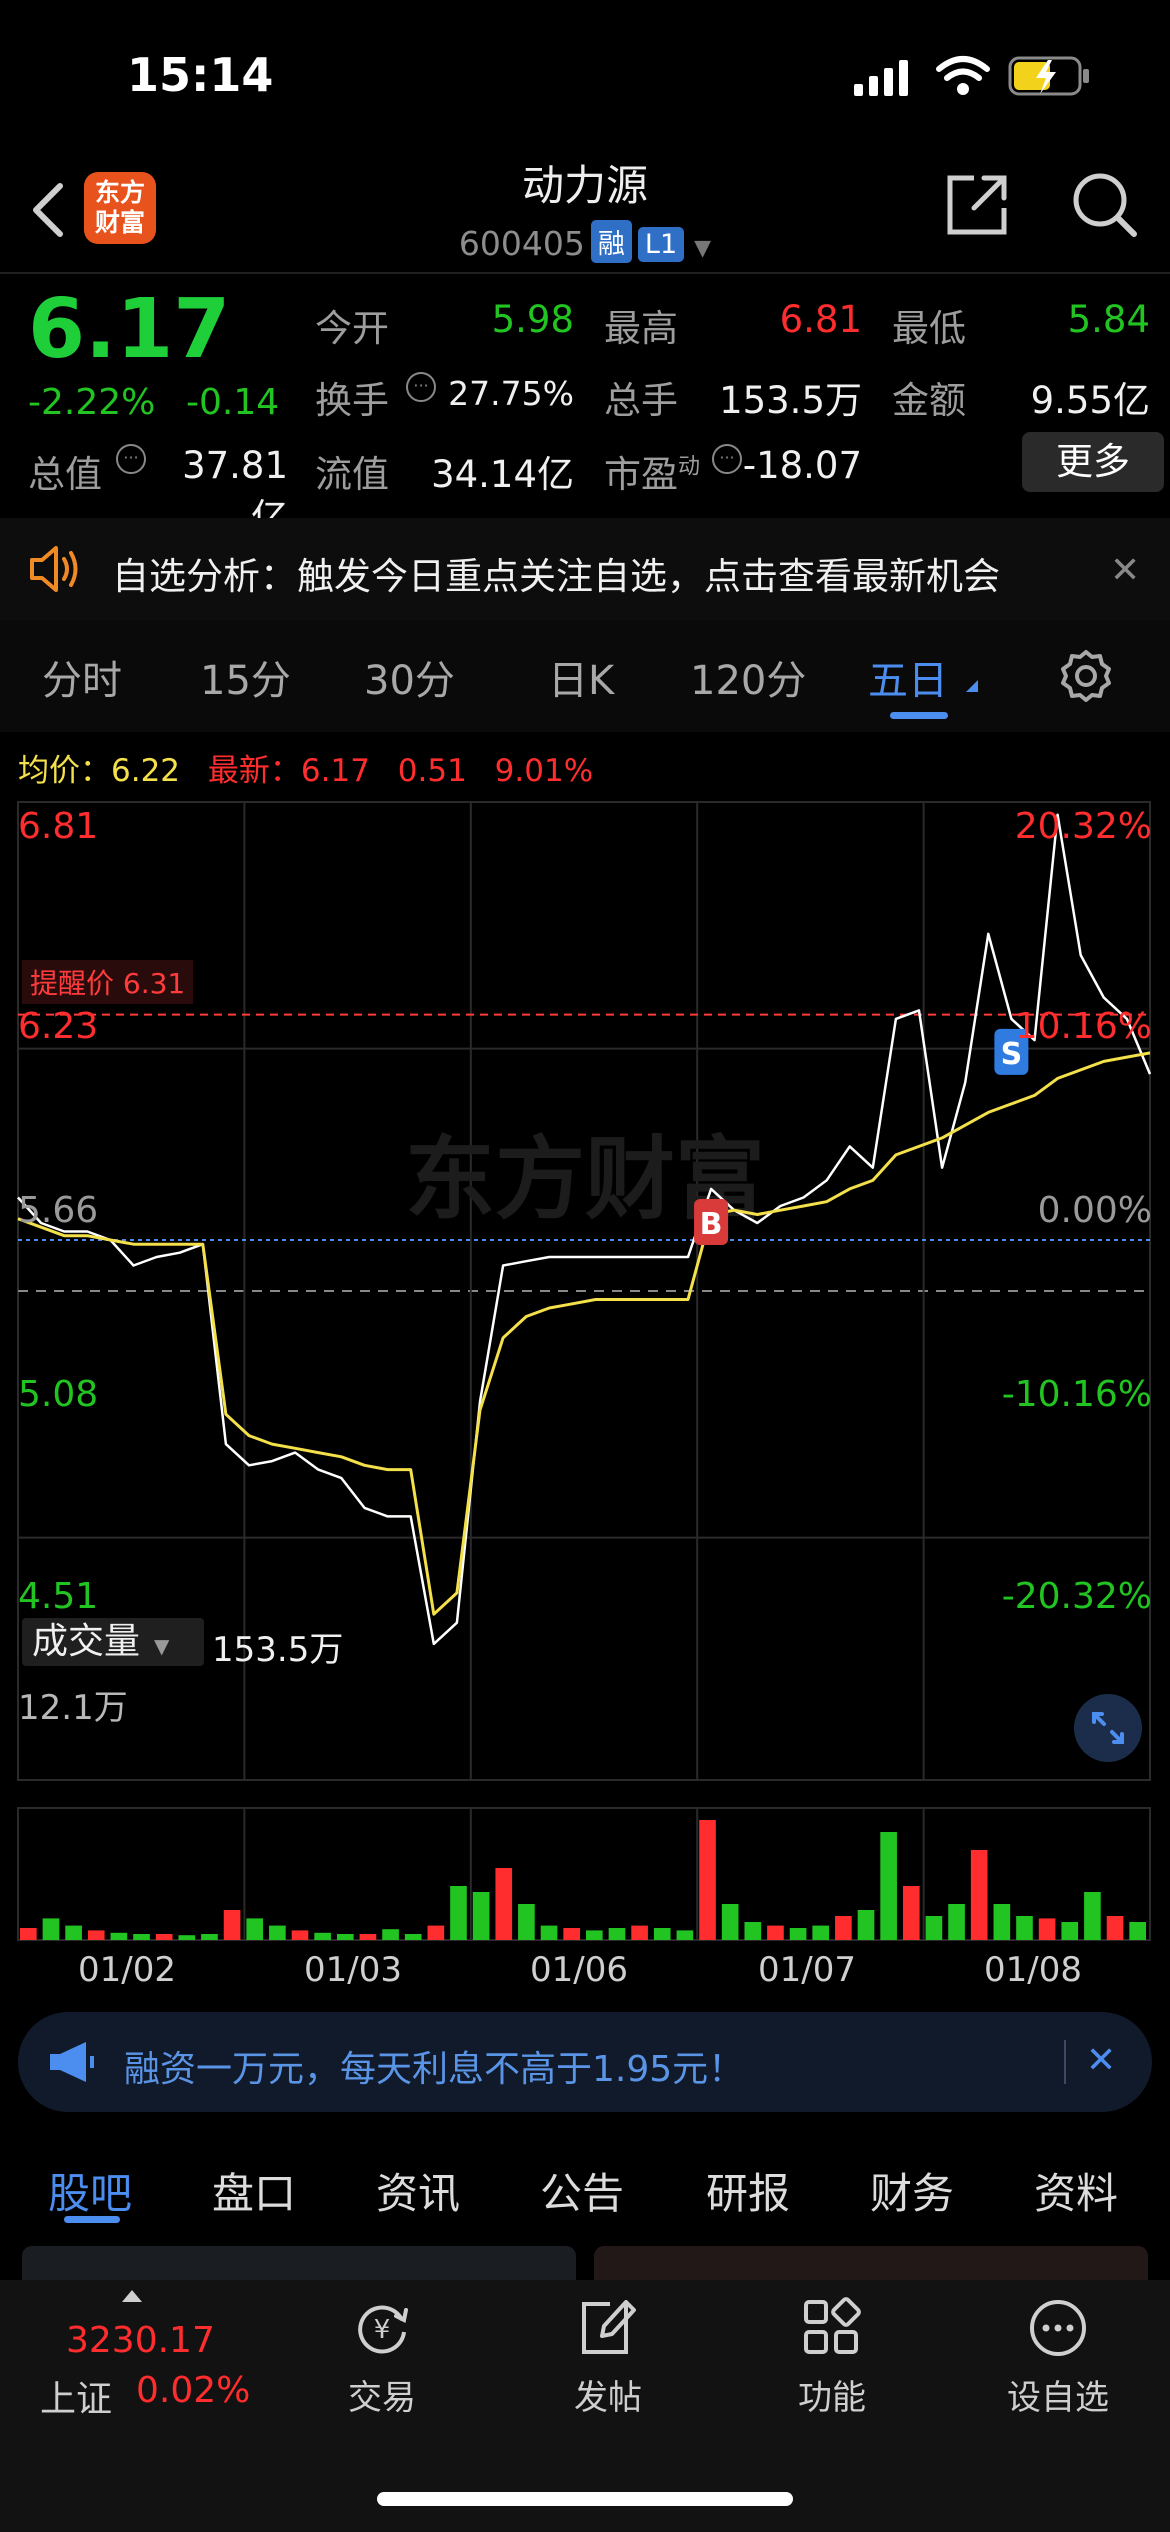 This screenshot has height=2532, width=1170. I want to click on index-value: 3230.17, so click(140, 2340).